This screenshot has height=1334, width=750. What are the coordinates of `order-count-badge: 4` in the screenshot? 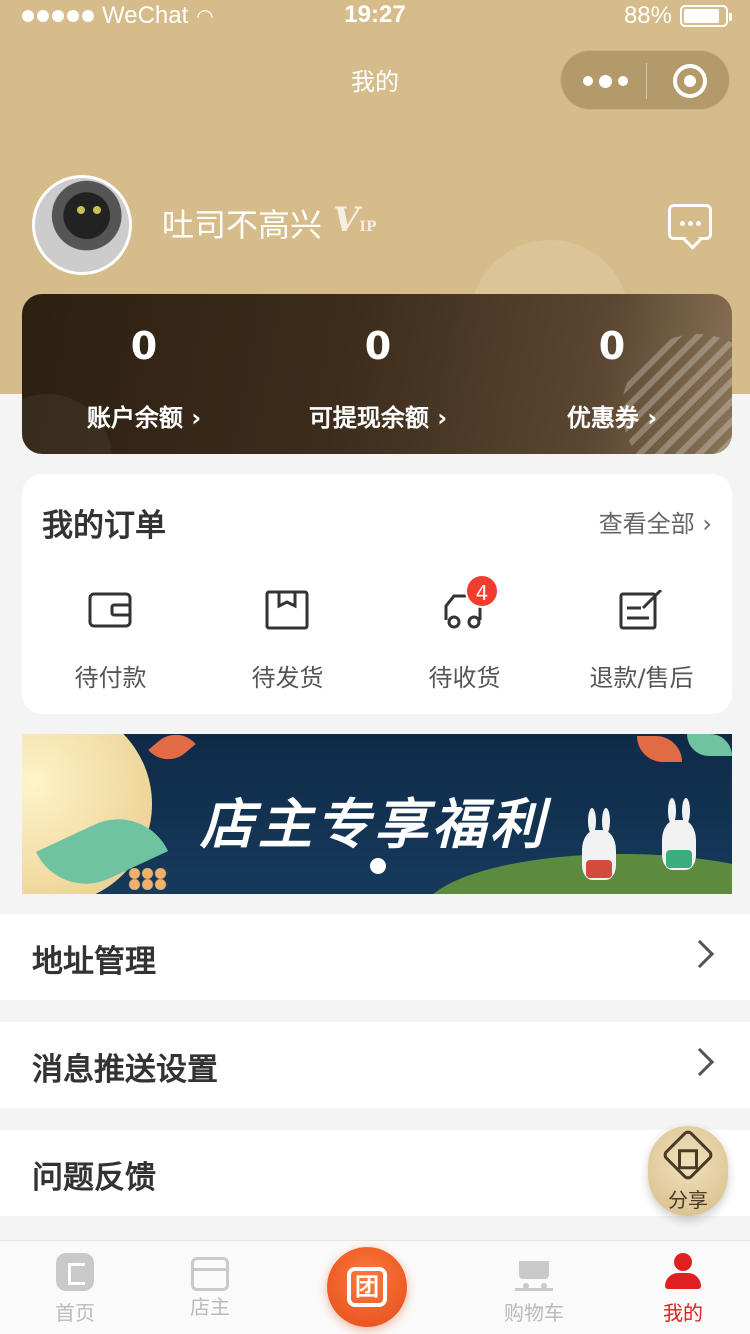 It's located at (482, 591).